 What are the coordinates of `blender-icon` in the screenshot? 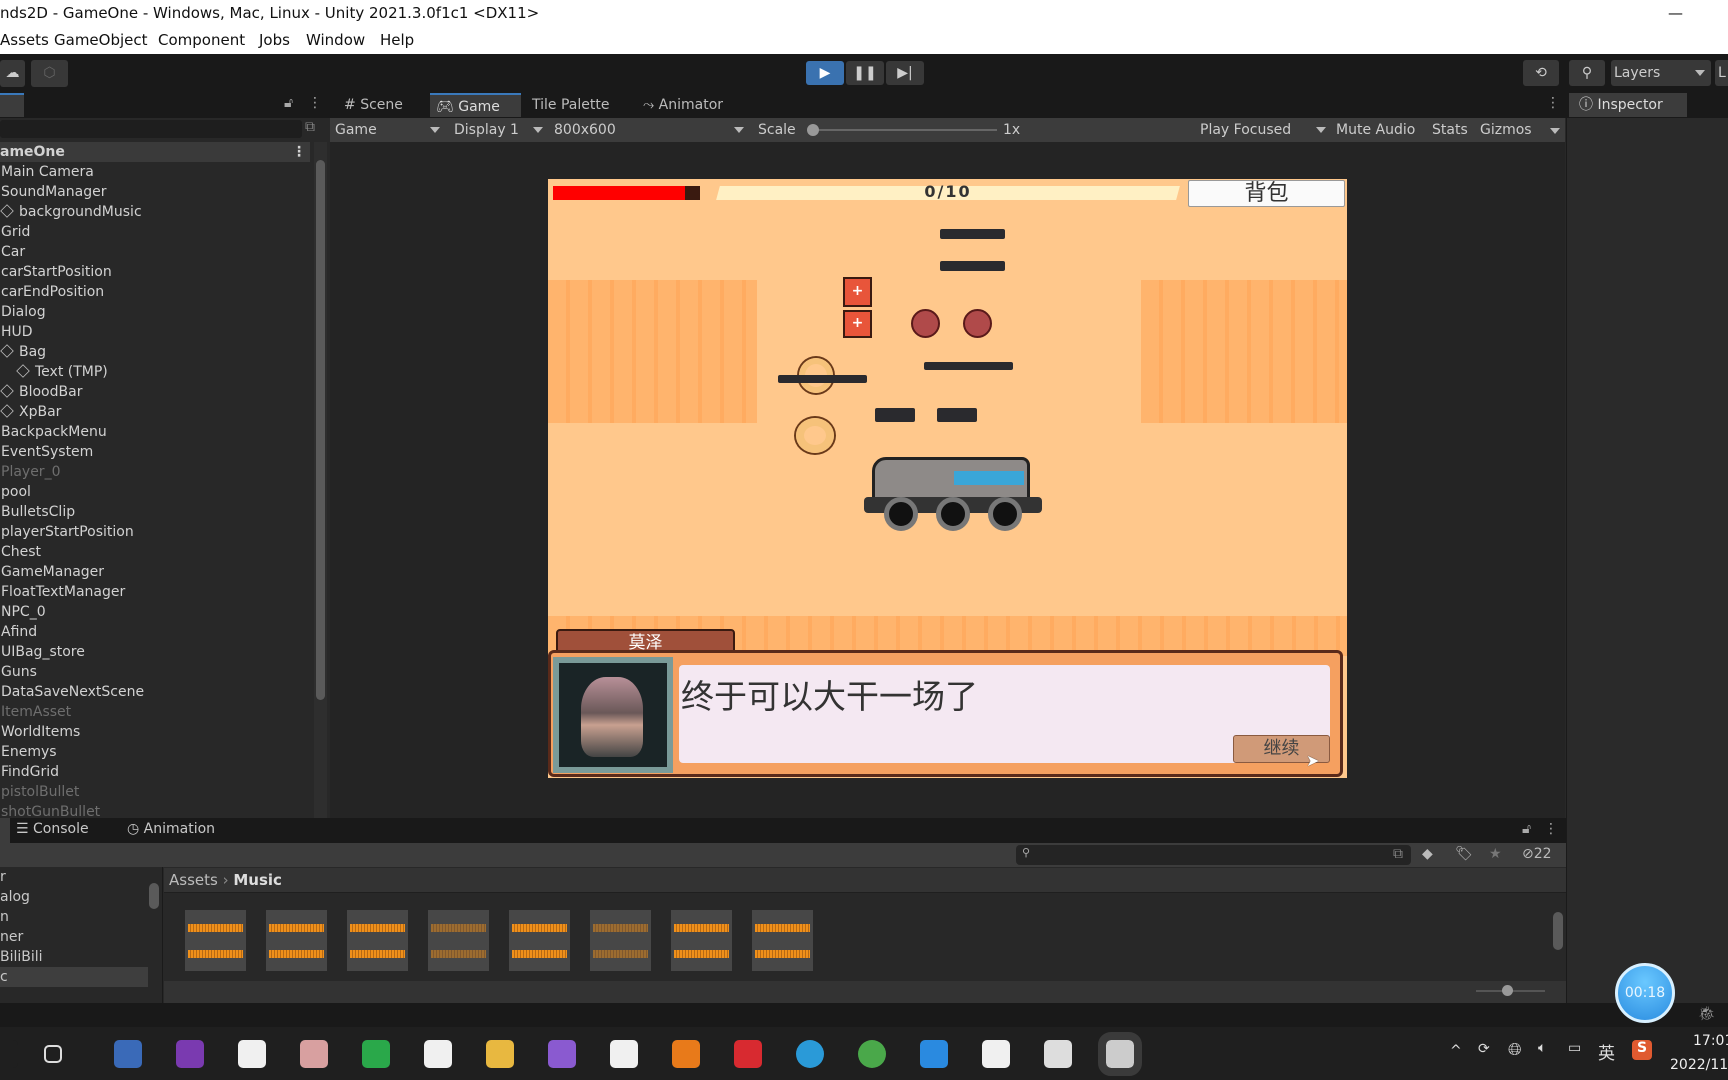 It's located at (686, 1054).